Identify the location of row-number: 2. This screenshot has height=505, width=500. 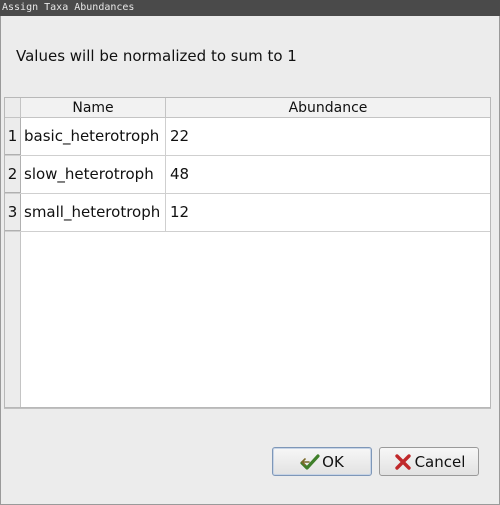
(13, 174).